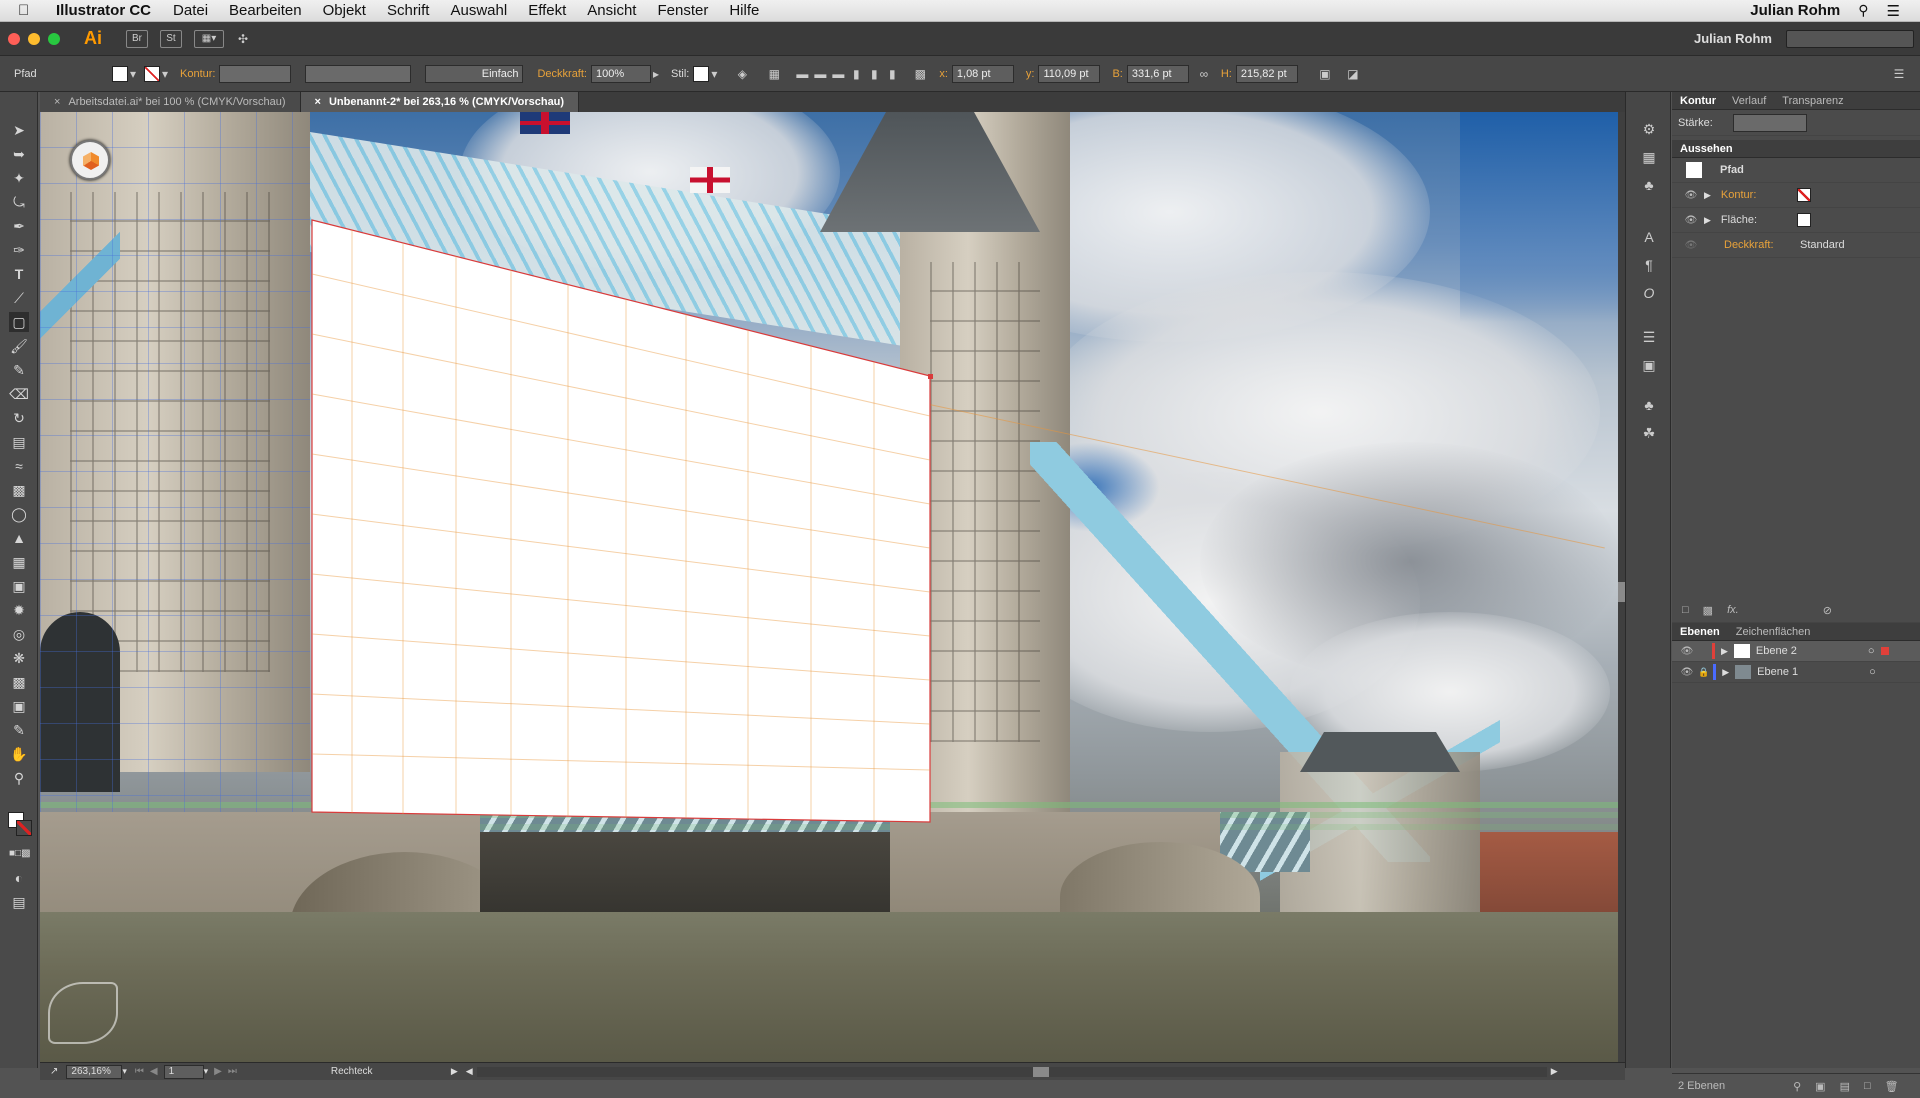  Describe the element at coordinates (19, 682) in the screenshot. I see `graph-tool-icon: ▩` at that location.